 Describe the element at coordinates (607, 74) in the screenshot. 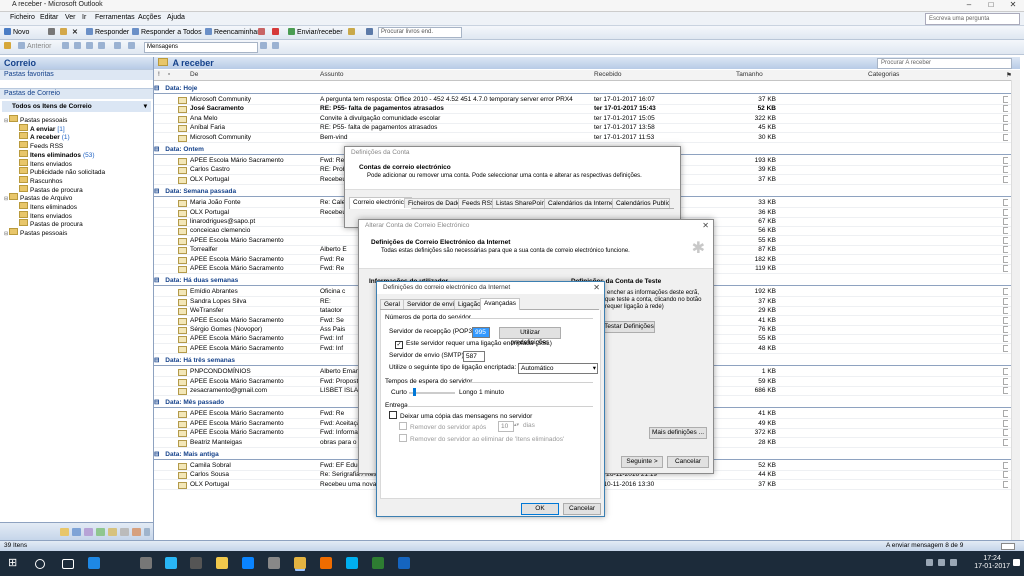

I see `column-received: Recebido` at that location.